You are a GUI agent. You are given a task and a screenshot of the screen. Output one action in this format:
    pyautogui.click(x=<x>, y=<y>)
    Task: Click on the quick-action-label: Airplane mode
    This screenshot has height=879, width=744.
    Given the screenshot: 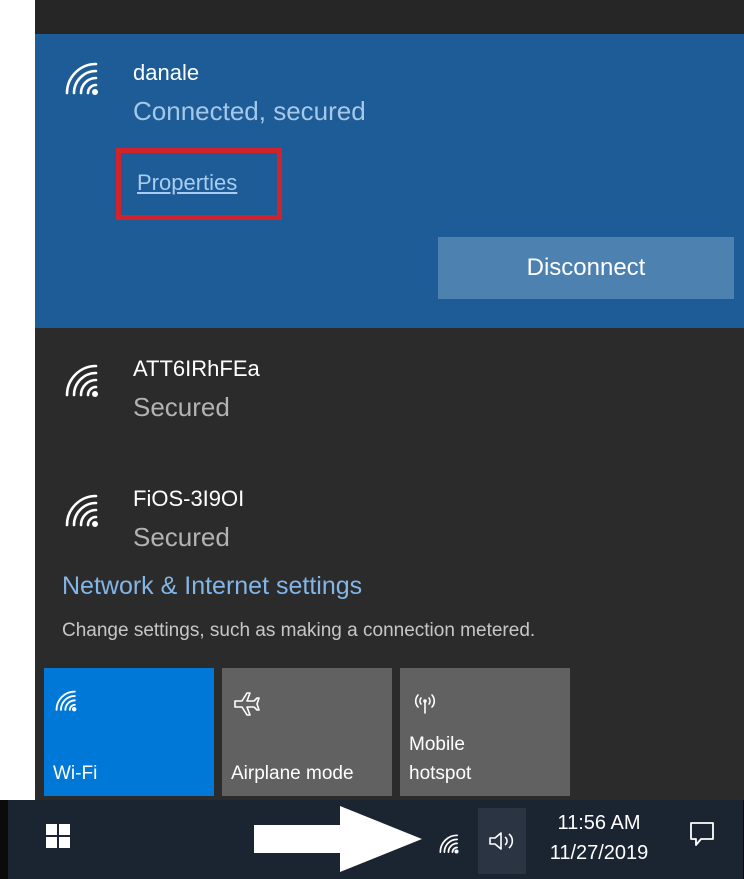 What is the action you would take?
    pyautogui.click(x=292, y=773)
    